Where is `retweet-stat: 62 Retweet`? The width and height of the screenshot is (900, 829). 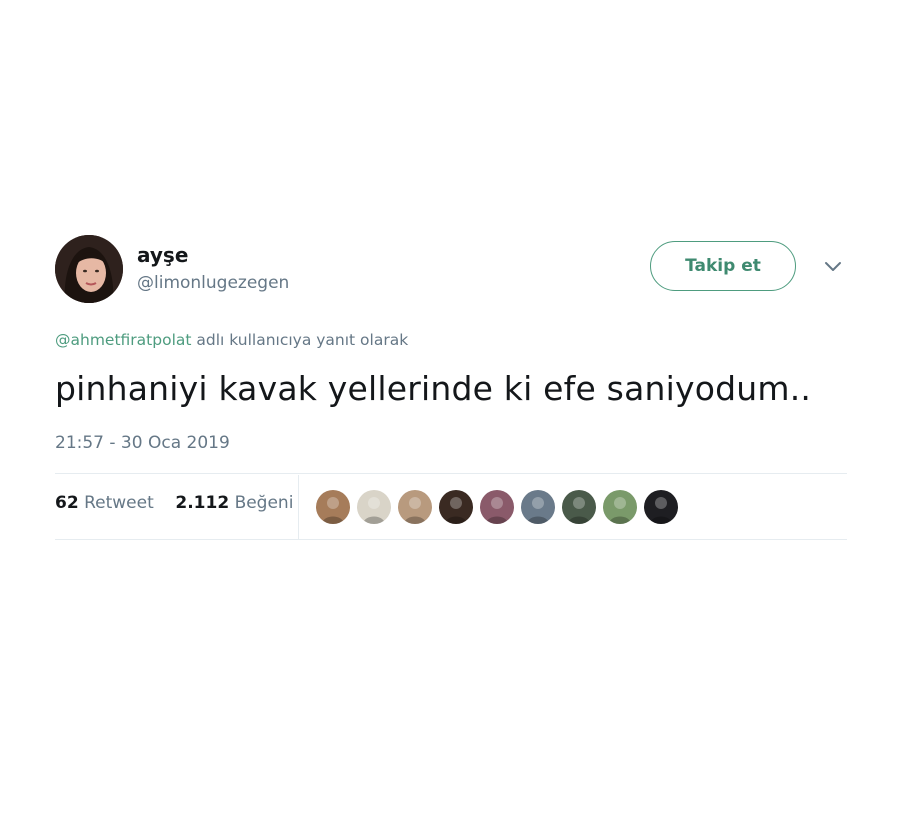 retweet-stat: 62 Retweet is located at coordinates (104, 503).